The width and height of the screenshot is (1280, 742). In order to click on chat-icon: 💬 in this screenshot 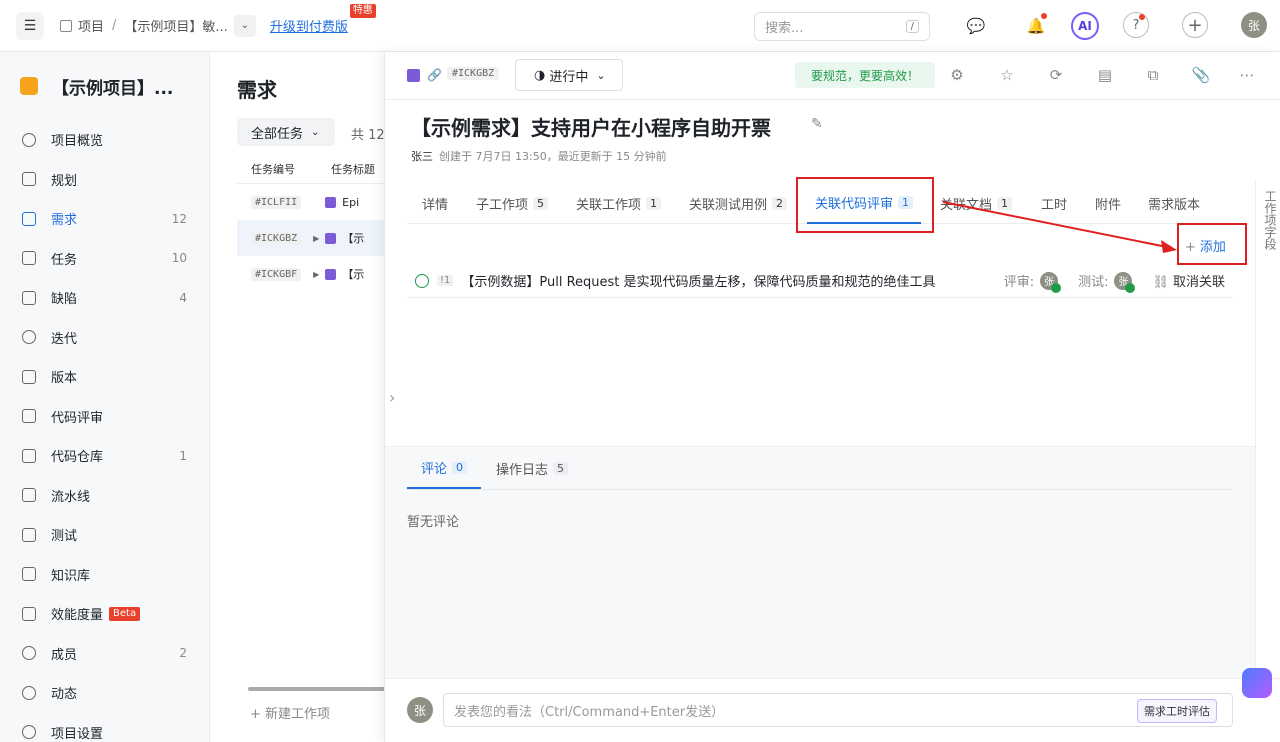, I will do `click(976, 26)`.